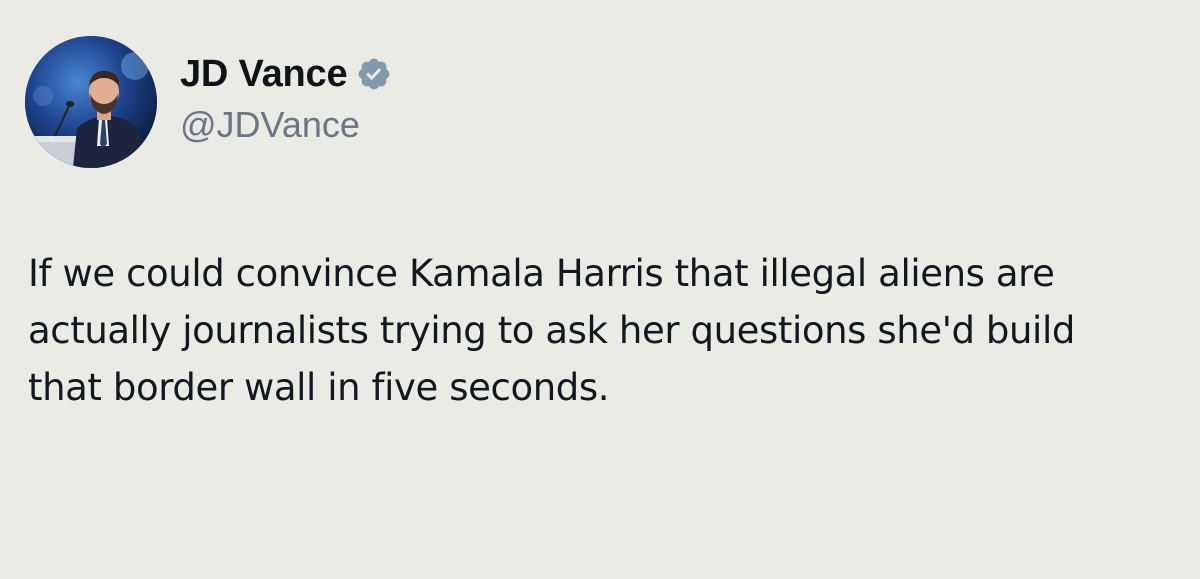 The image size is (1200, 579). I want to click on name-row: JD Vance, so click(286, 74).